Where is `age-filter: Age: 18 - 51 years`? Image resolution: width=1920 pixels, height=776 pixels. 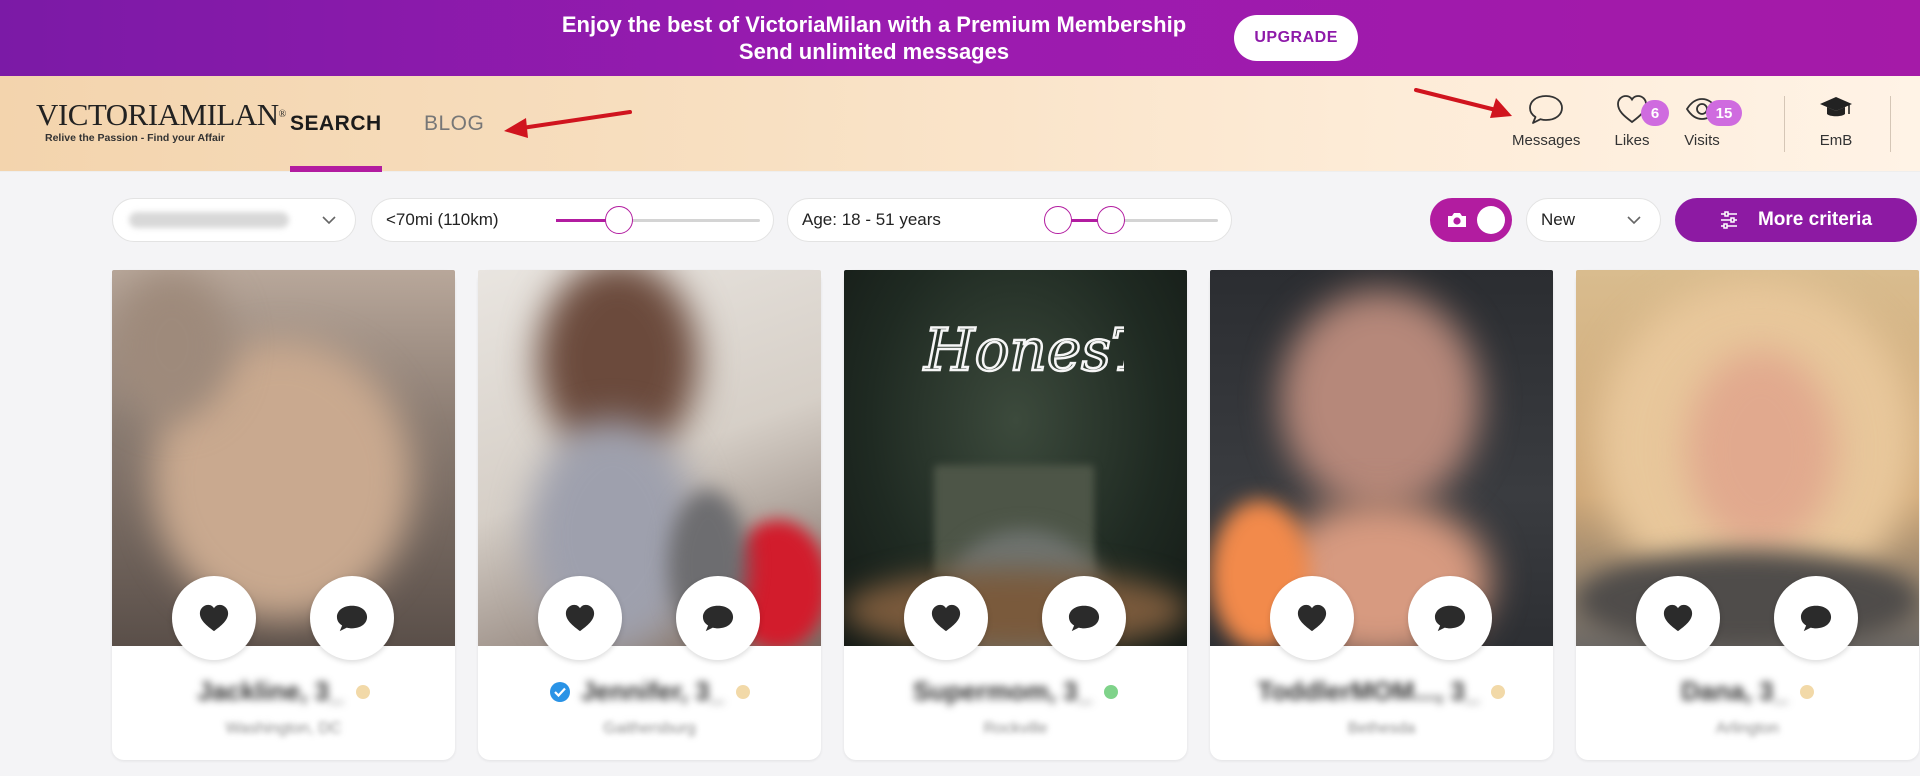
age-filter: Age: 18 - 51 years is located at coordinates (1009, 220).